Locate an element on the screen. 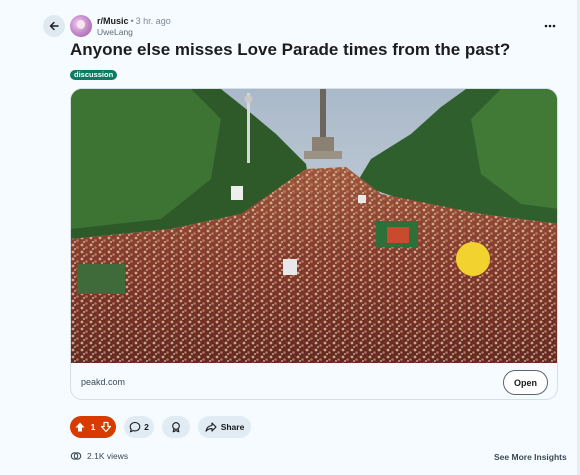 The height and width of the screenshot is (475, 580). back-arrow-icon is located at coordinates (54, 26).